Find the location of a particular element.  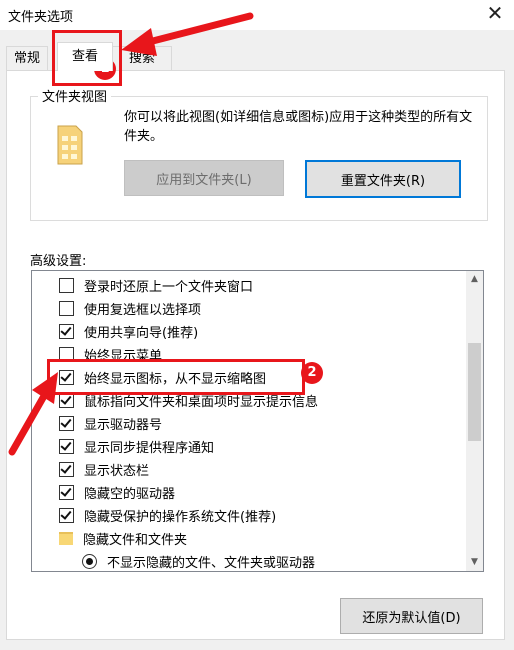

folder-icon is located at coordinates (66, 538).